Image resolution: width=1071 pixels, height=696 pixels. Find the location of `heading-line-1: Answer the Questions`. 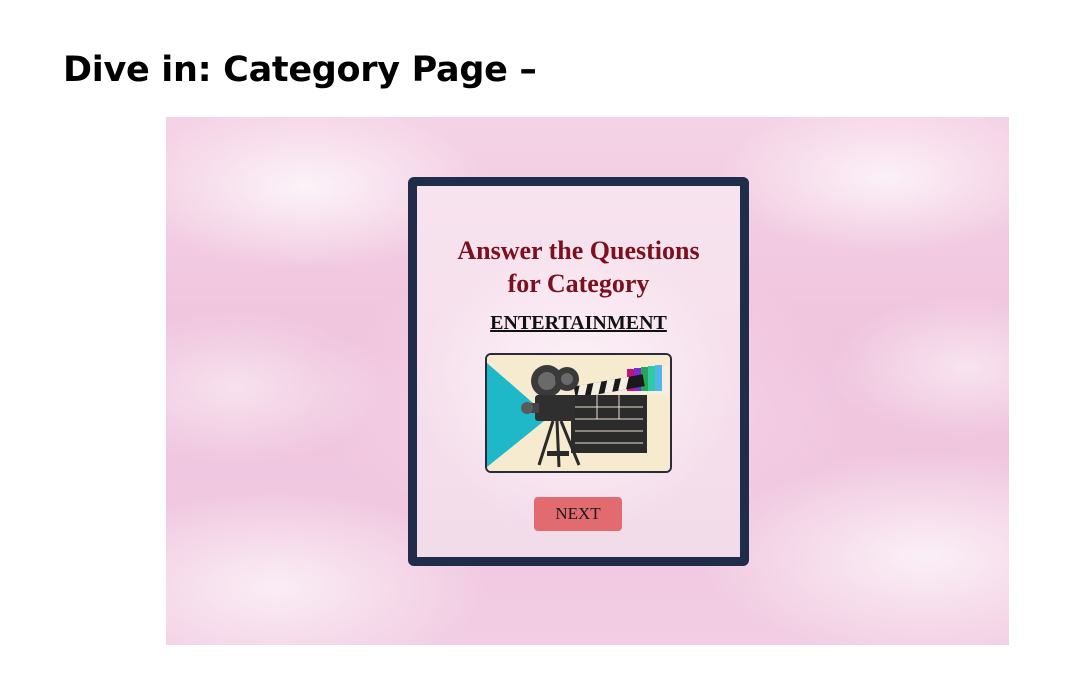

heading-line-1: Answer the Questions is located at coordinates (578, 250).